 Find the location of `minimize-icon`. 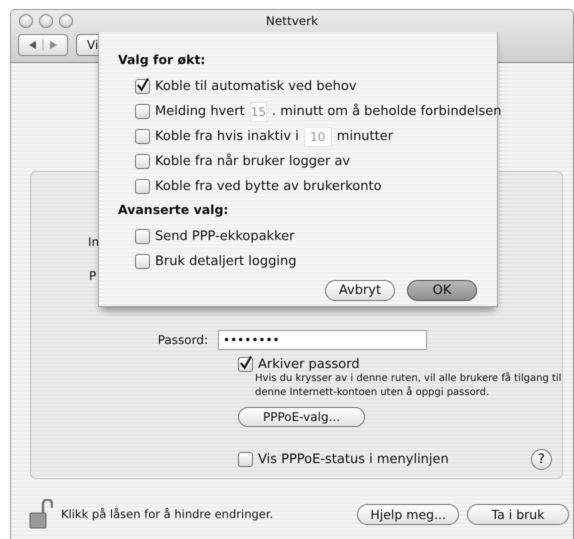

minimize-icon is located at coordinates (46, 21).